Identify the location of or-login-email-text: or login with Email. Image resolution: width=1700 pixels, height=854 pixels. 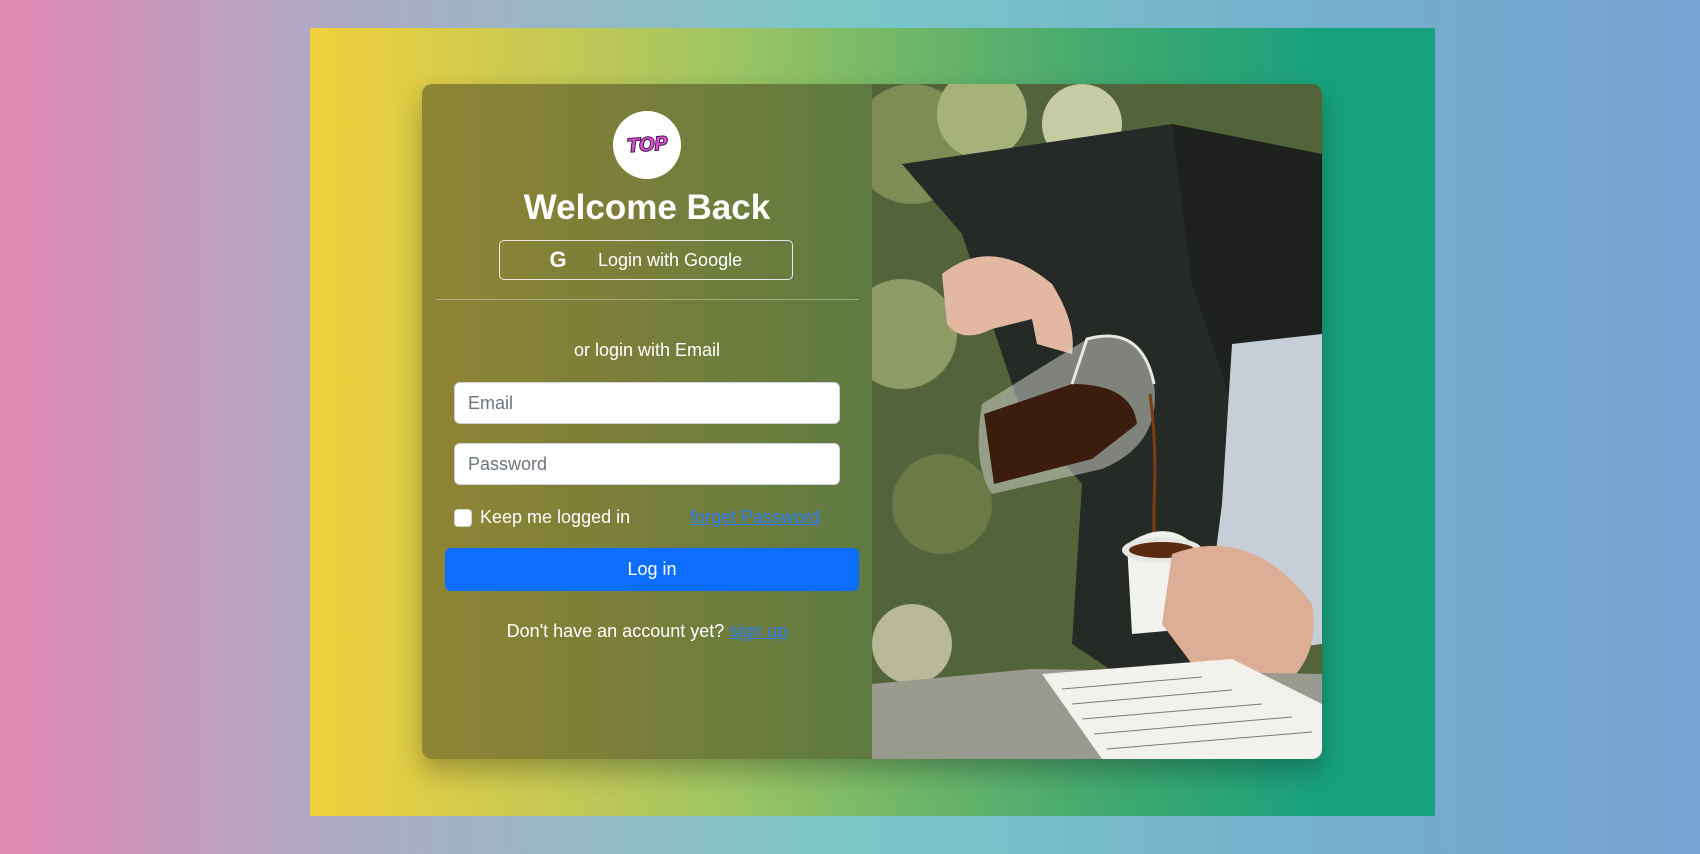
(647, 350).